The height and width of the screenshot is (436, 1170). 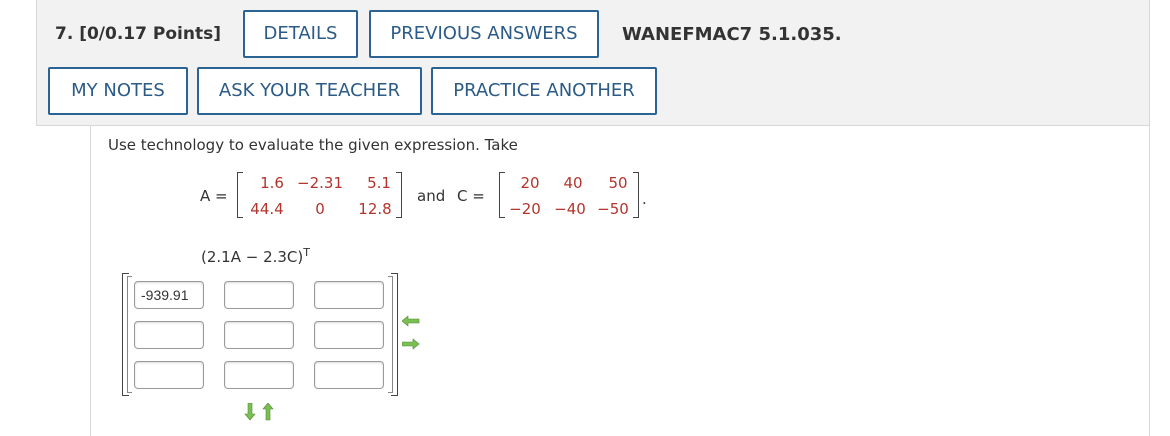 I want to click on matrix-c-cell: −50, so click(x=613, y=209).